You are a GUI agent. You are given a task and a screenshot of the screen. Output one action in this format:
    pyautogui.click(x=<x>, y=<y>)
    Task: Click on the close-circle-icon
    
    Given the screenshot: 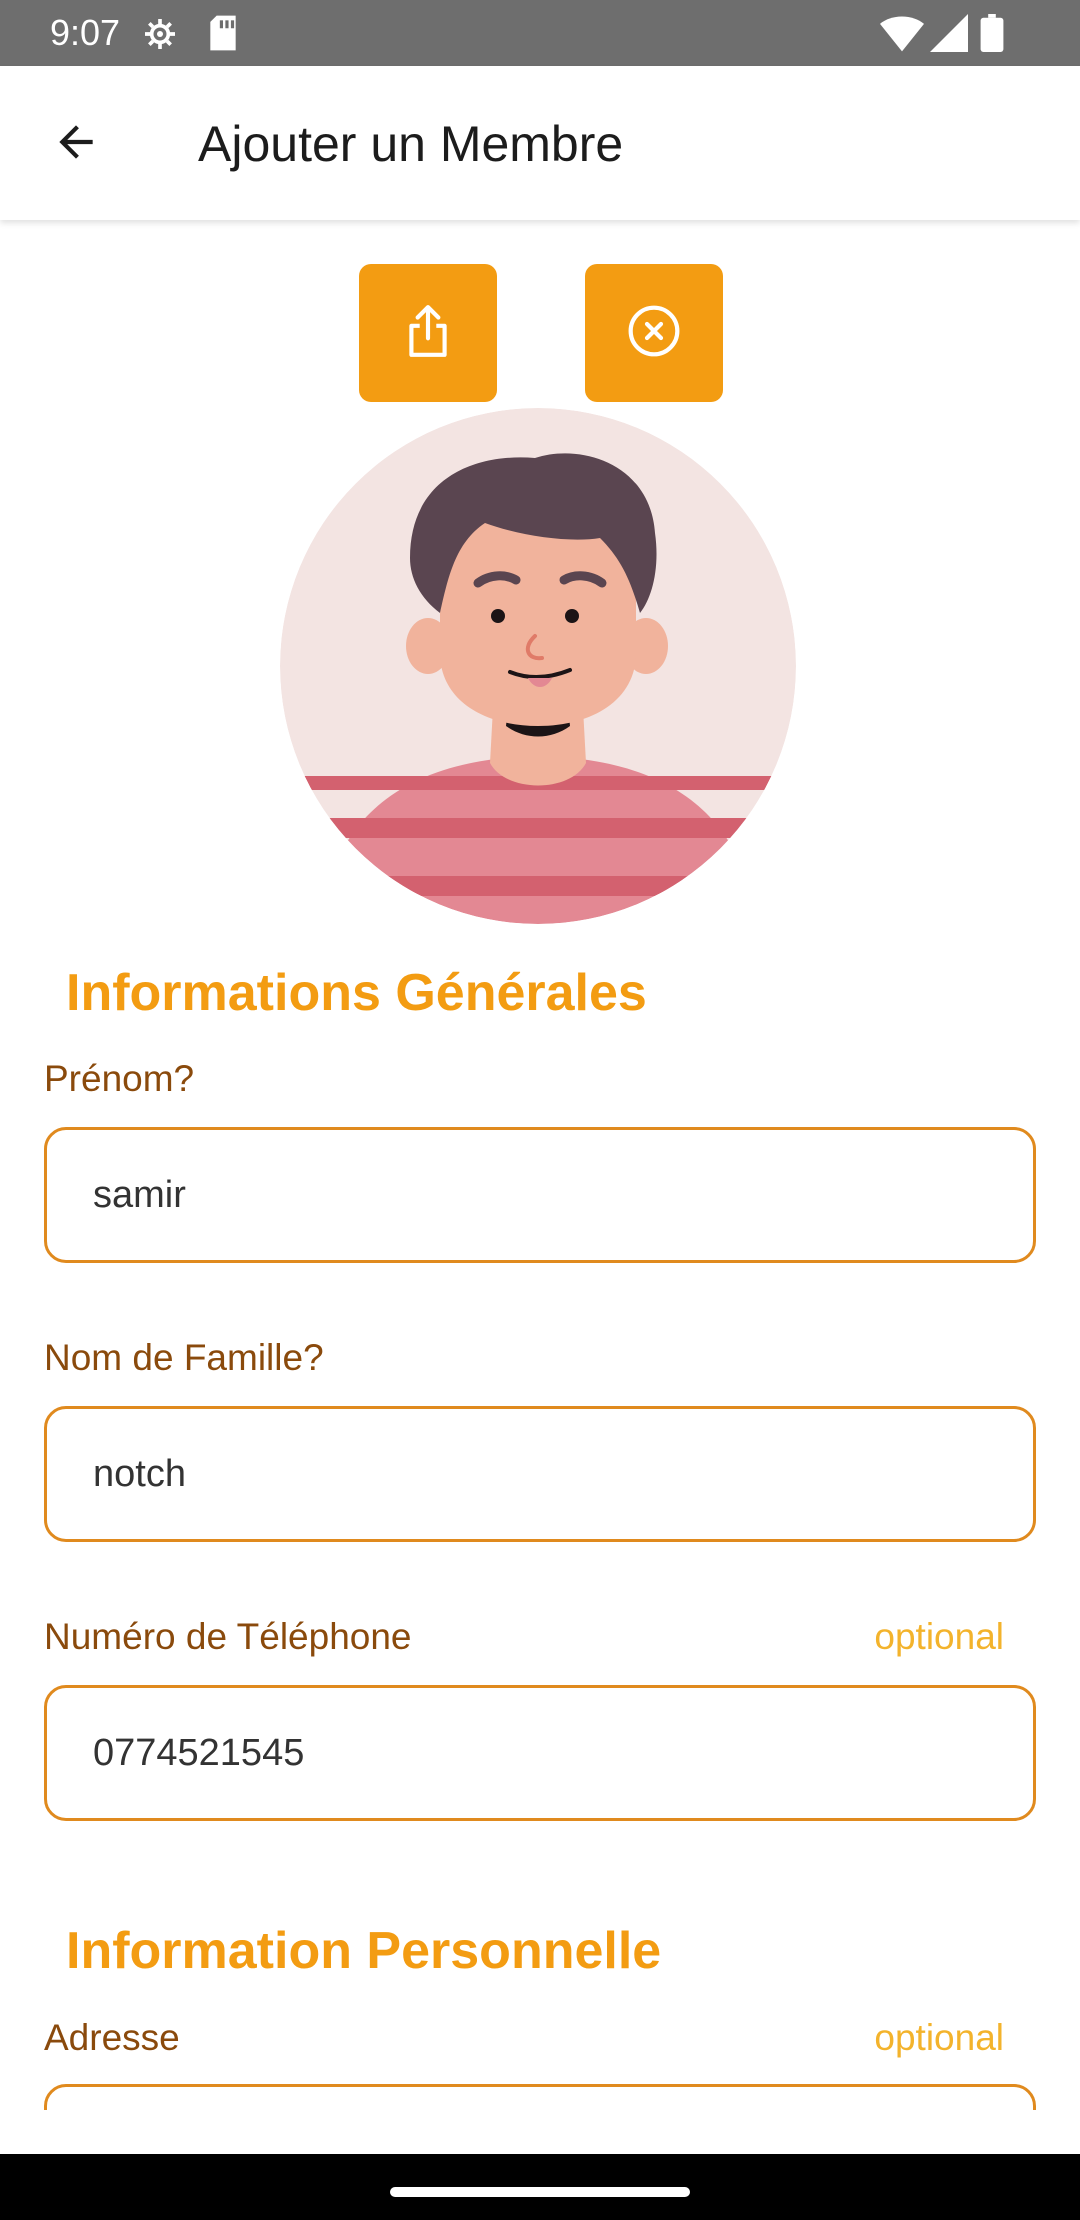 What is the action you would take?
    pyautogui.click(x=654, y=333)
    